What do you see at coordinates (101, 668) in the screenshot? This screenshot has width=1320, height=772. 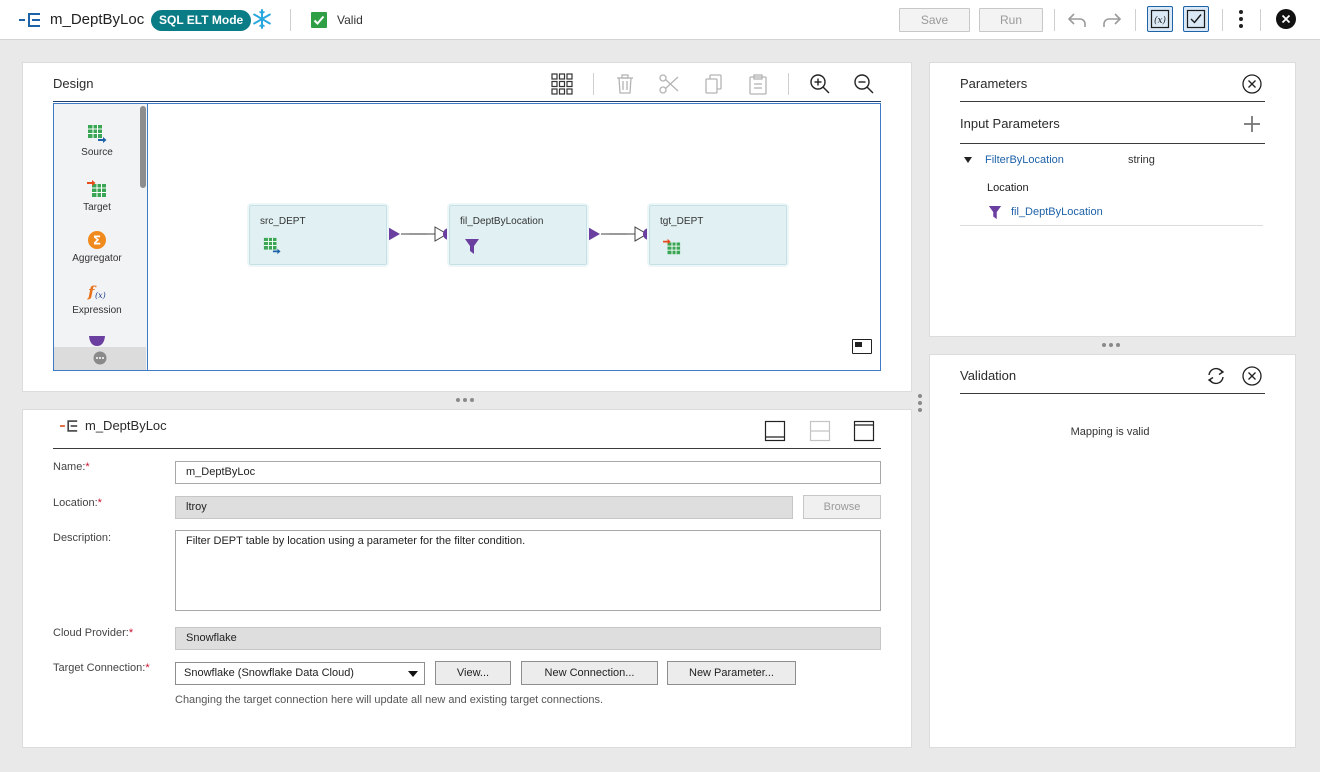 I see `target-connection-label: Target Connection:*` at bounding box center [101, 668].